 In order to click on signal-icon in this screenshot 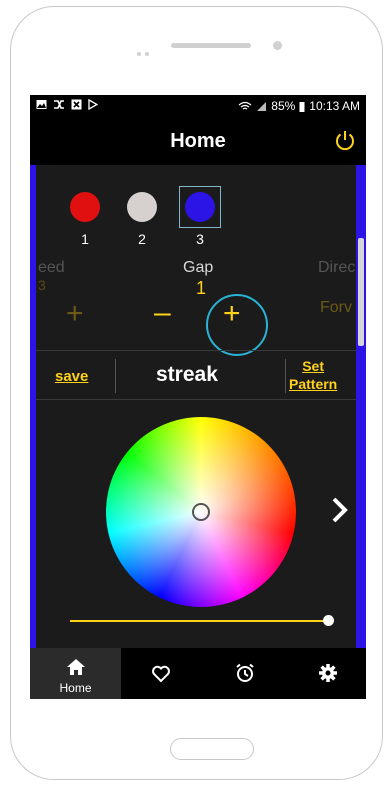, I will do `click(262, 106)`.